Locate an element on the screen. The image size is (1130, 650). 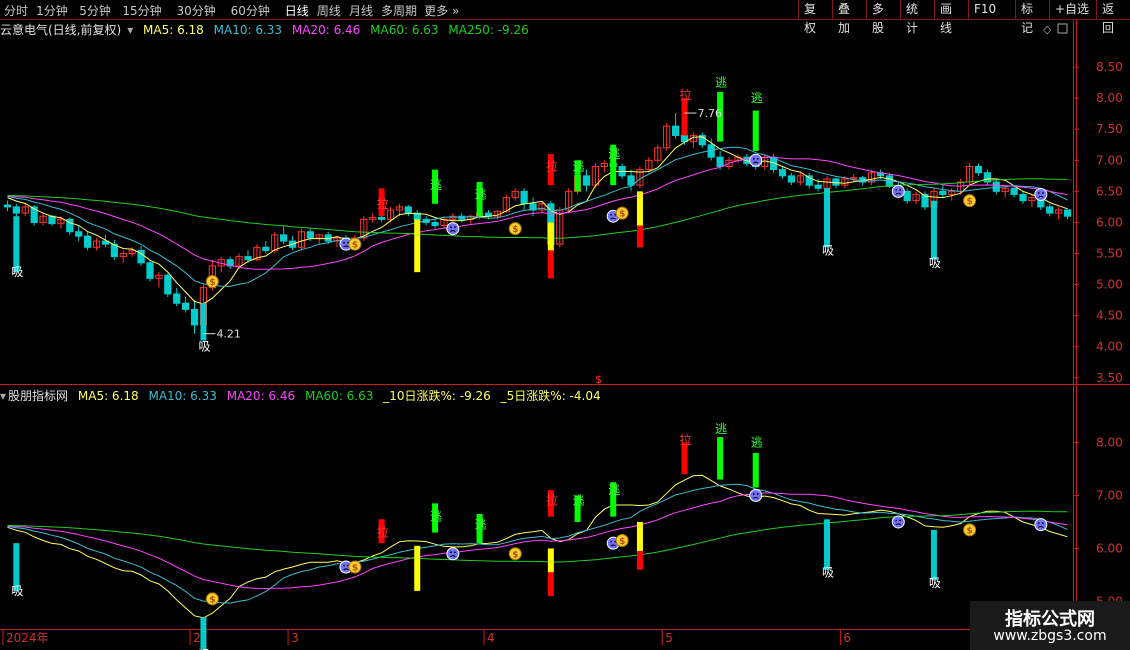
toolbar-button-0: 复权 is located at coordinates (815, 17).